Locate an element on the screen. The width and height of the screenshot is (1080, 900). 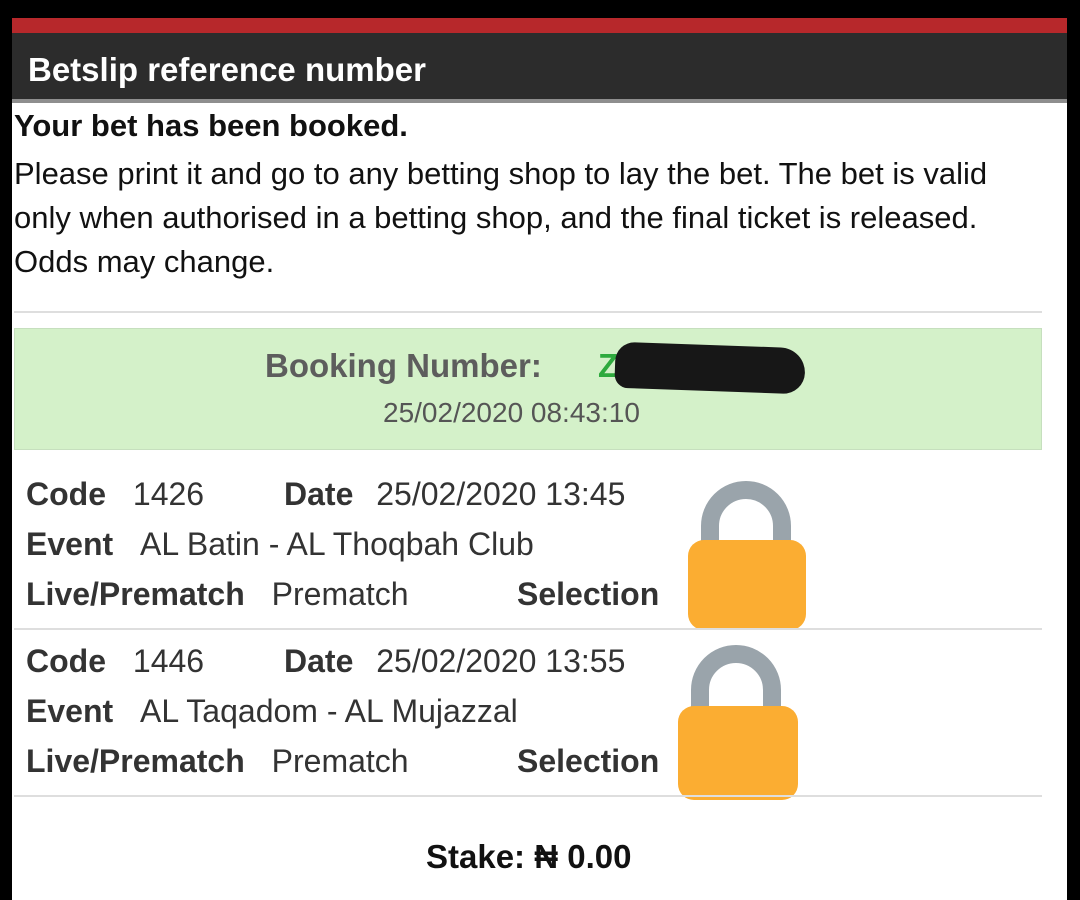
bet-event: AL Batin - AL Thoqbah Club is located at coordinates (337, 544).